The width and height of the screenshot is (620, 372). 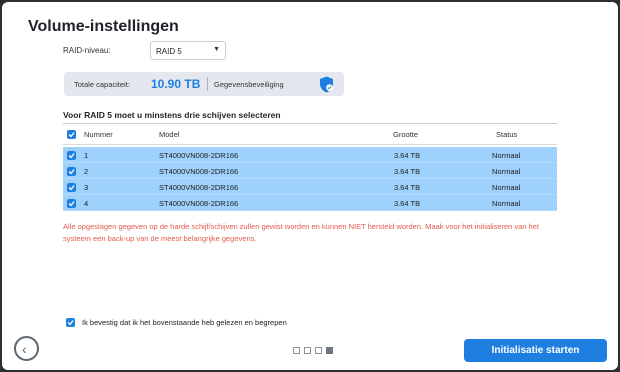 I want to click on disk-number: 3, so click(x=86, y=187).